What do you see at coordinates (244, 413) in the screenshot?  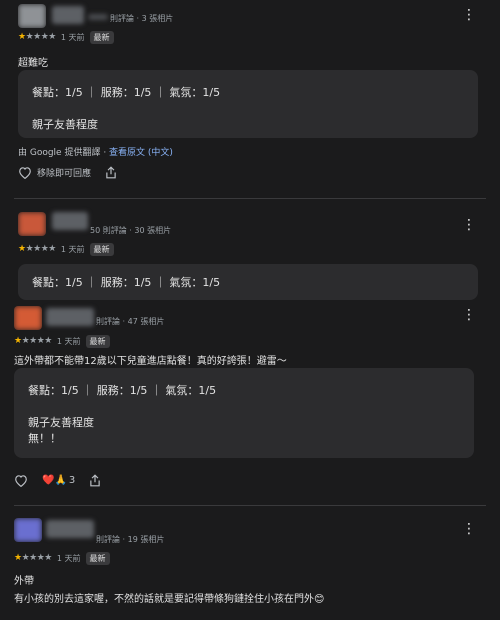 I see `review-attributes: 餐點：1/5 ｜ 服務：1/5 ｜ 氣氛：1/5 親子友善程度 無！！` at bounding box center [244, 413].